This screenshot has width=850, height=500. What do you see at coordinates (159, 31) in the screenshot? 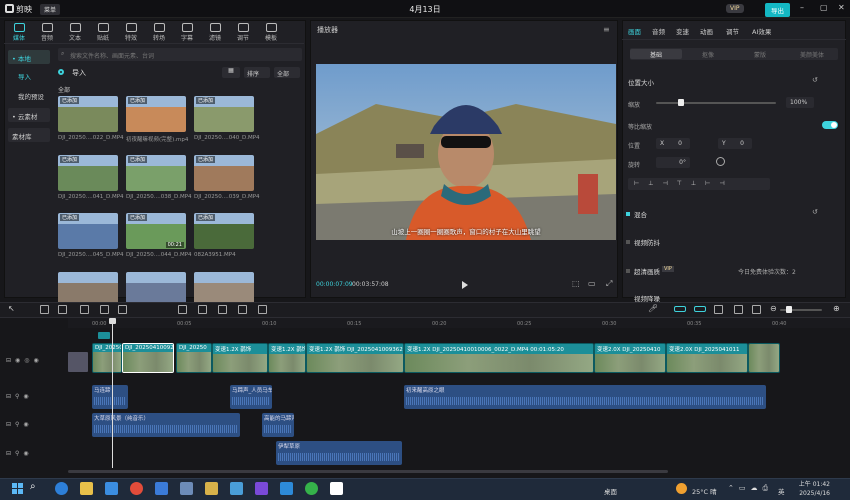
I see `tab-transition: 转场` at bounding box center [159, 31].